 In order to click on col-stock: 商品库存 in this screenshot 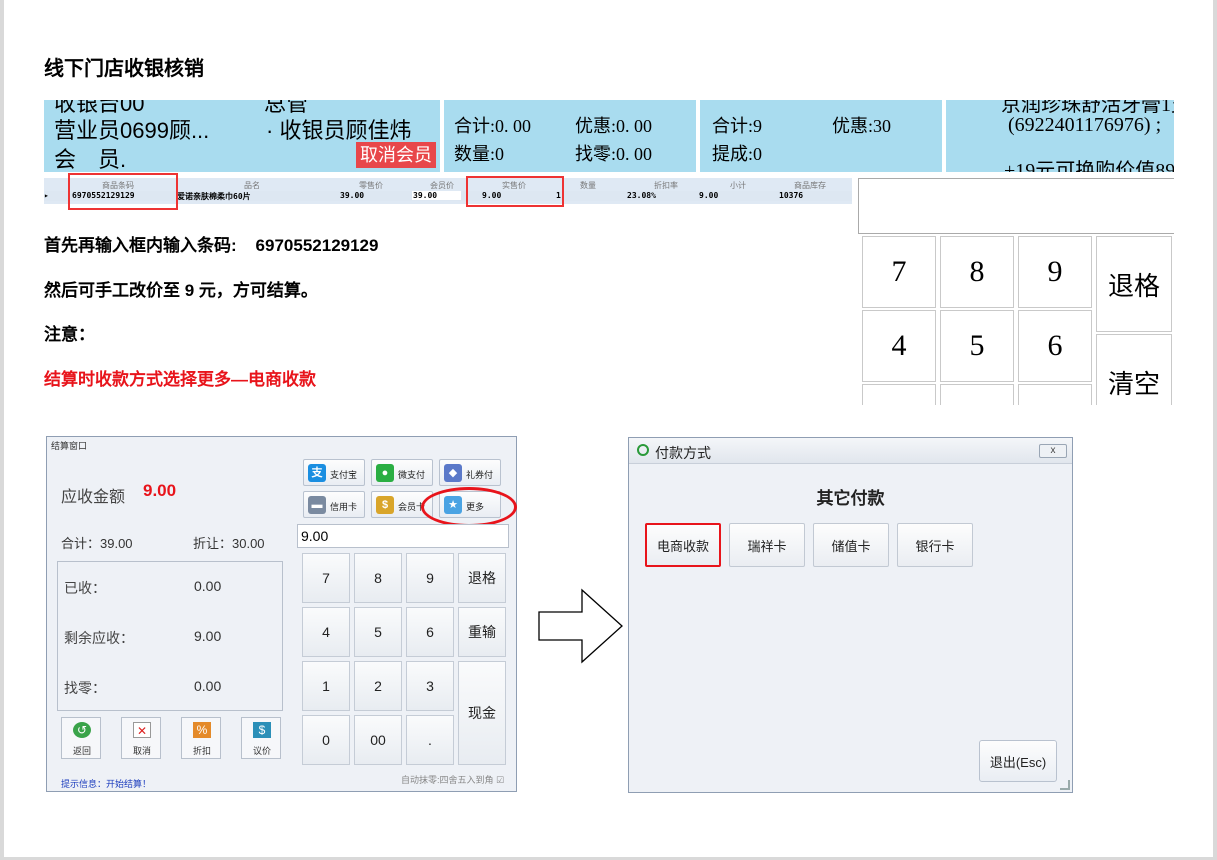, I will do `click(810, 185)`.